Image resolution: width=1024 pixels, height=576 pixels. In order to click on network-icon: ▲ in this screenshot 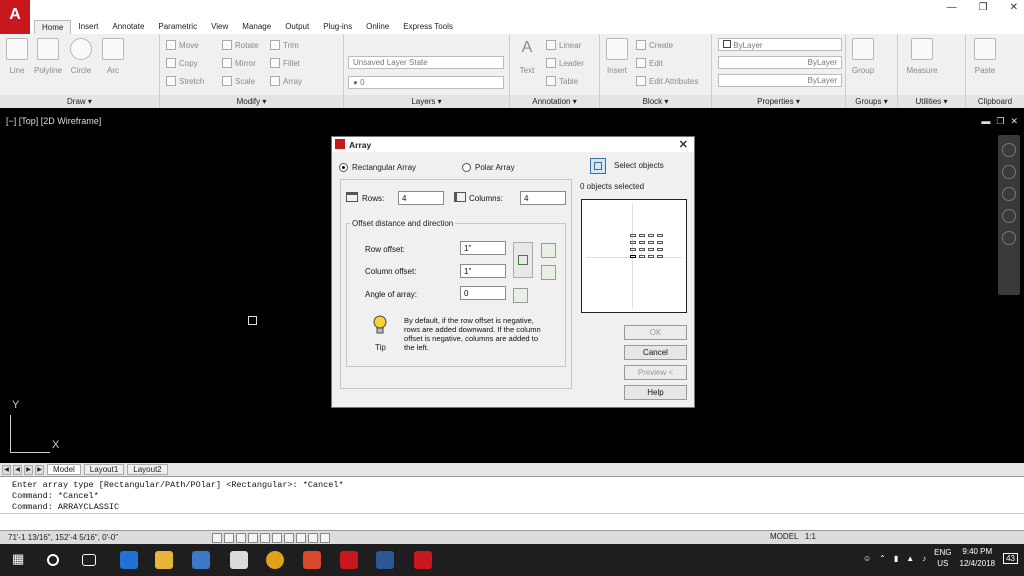, I will do `click(910, 558)`.